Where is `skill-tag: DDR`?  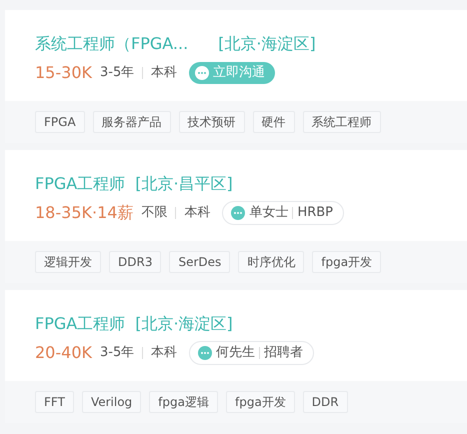
skill-tag: DDR is located at coordinates (325, 402).